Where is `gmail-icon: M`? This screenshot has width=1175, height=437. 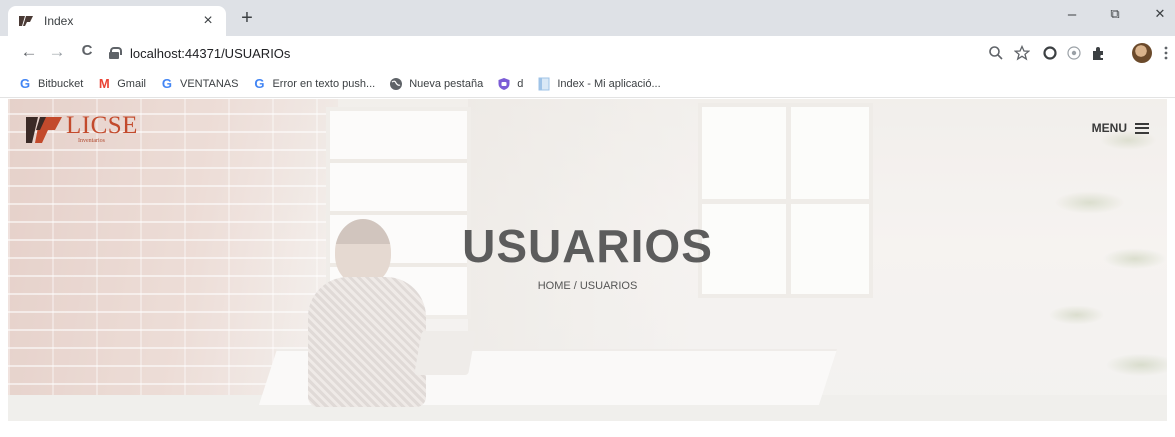
gmail-icon: M is located at coordinates (104, 83).